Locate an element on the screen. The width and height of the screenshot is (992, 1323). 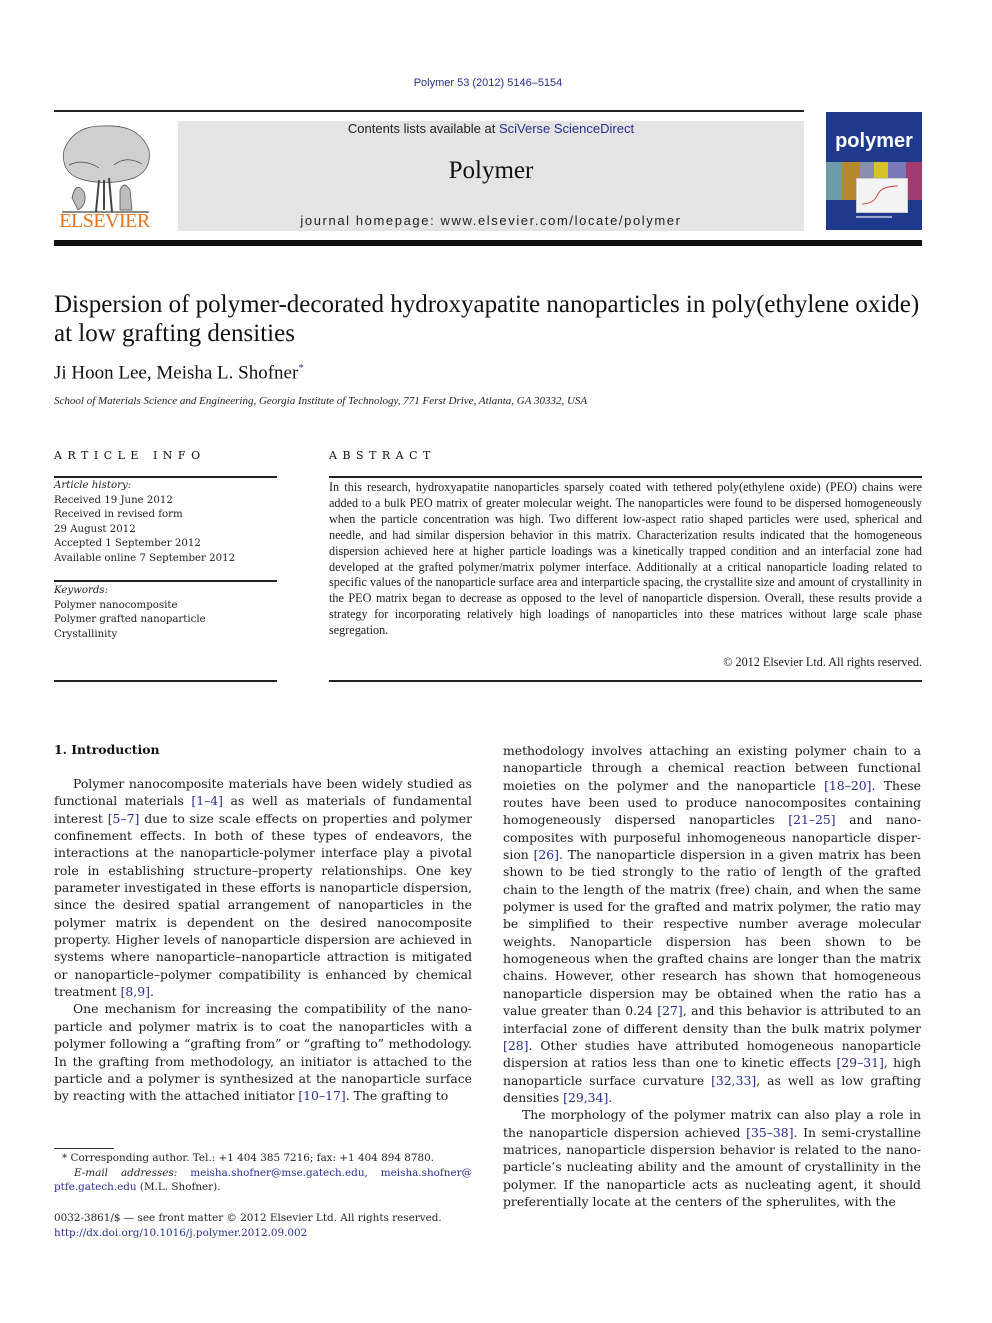
citation-ref-link: [1–4] is located at coordinates (207, 800).